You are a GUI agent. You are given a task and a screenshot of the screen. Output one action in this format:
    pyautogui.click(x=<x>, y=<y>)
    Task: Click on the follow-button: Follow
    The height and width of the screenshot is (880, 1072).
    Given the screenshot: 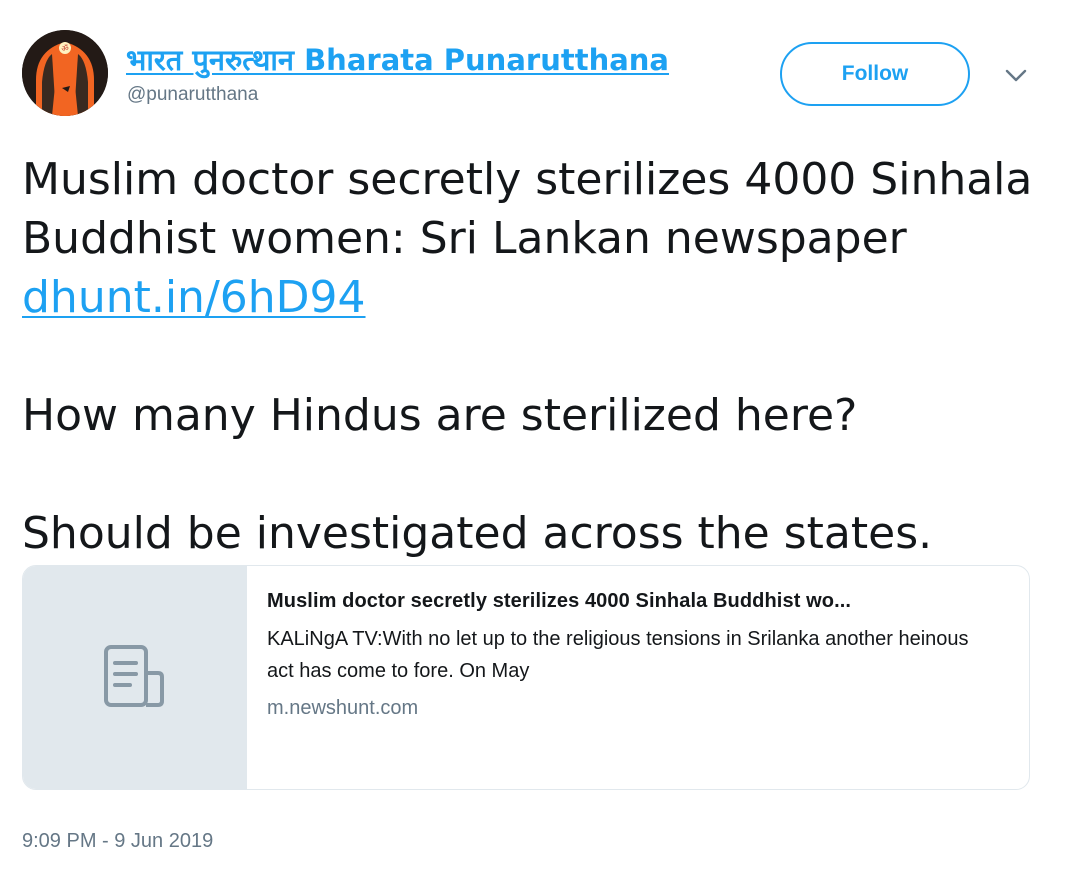 What is the action you would take?
    pyautogui.click(x=875, y=74)
    